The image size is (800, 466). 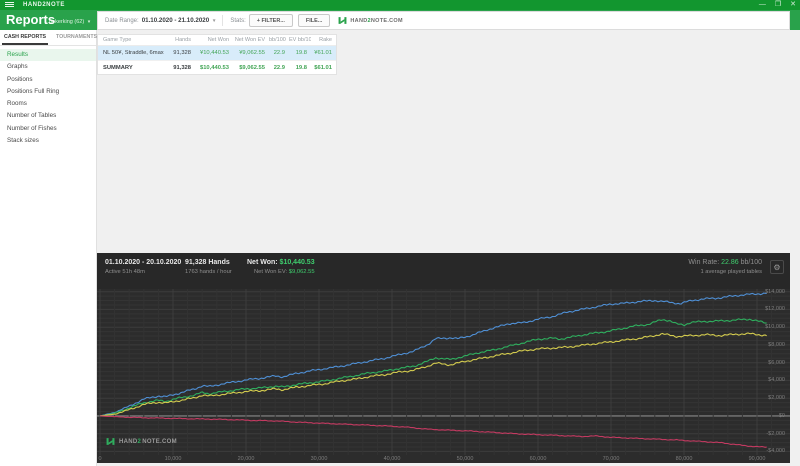 I want to click on chart-active-time: Active 51h 48m, so click(x=125, y=272).